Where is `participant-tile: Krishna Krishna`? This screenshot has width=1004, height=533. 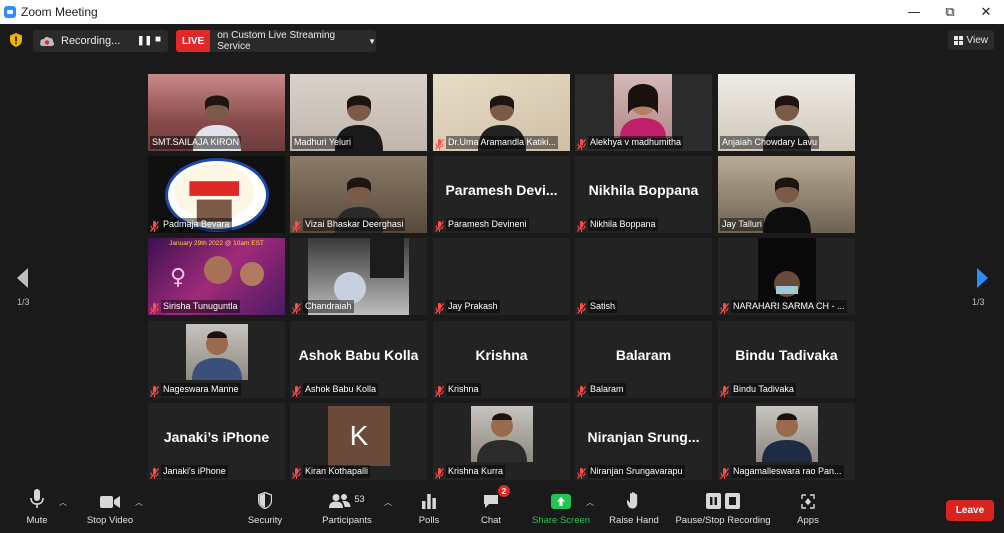 participant-tile: Krishna Krishna is located at coordinates (501, 359).